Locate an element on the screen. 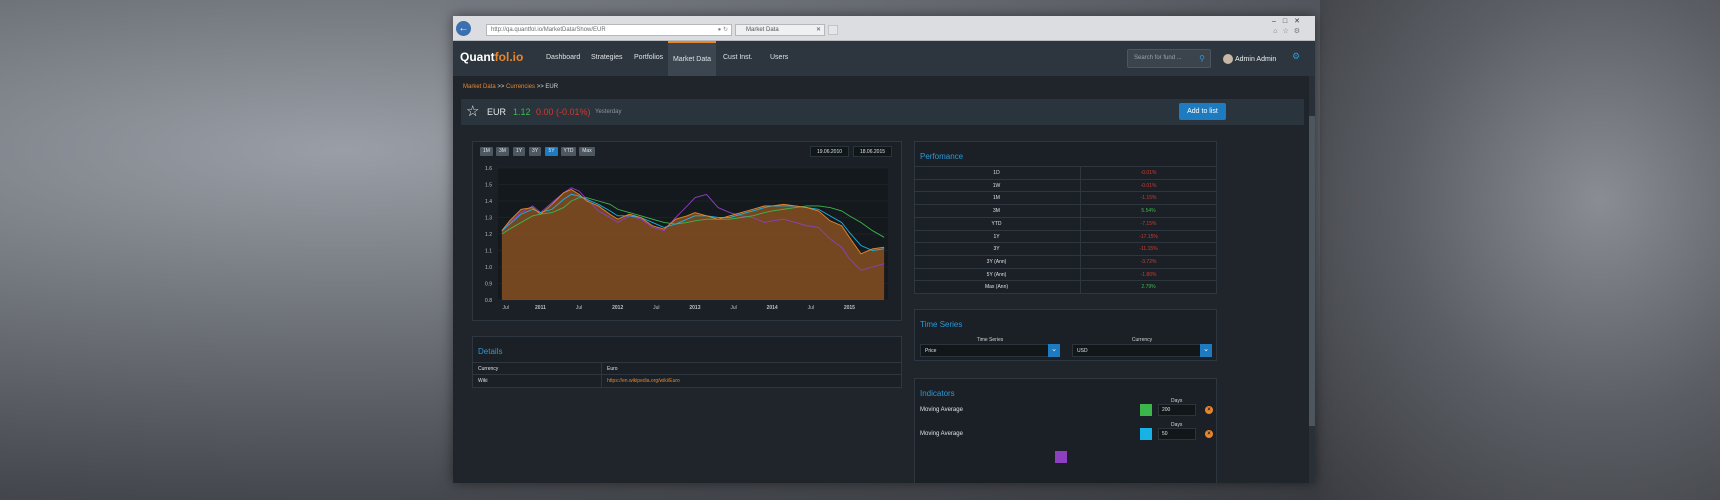 The width and height of the screenshot is (1720, 500). performance-period: 1W is located at coordinates (996, 185).